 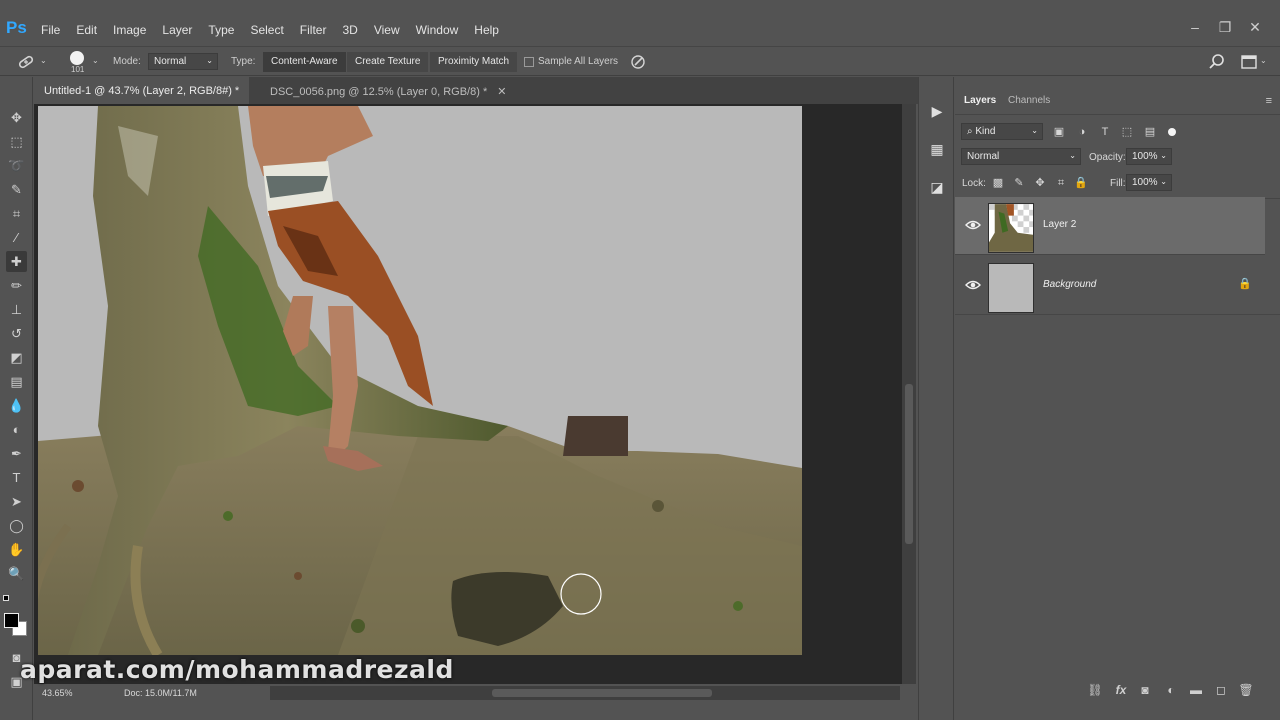 What do you see at coordinates (1059, 224) in the screenshot?
I see `layer-name: Layer 2` at bounding box center [1059, 224].